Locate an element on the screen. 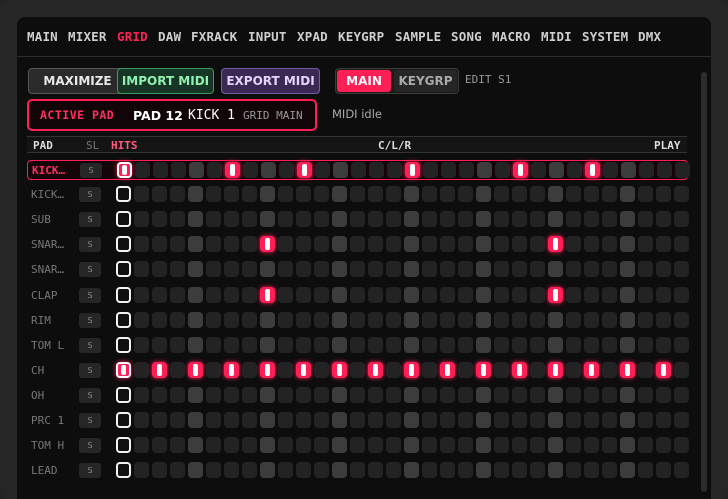 The height and width of the screenshot is (499, 728). nav-tab-sample: SAMPLE is located at coordinates (418, 36).